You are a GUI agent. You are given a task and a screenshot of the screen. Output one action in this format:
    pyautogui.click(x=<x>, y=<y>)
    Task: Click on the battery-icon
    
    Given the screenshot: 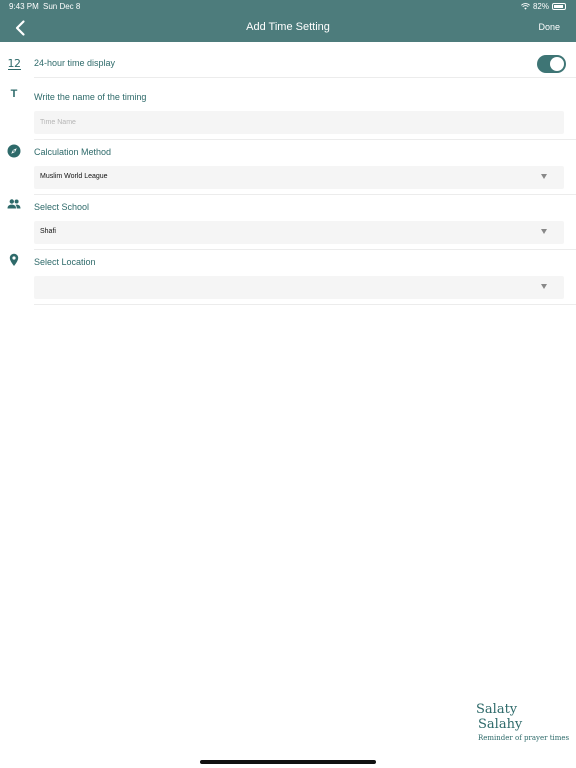 What is the action you would take?
    pyautogui.click(x=559, y=6)
    